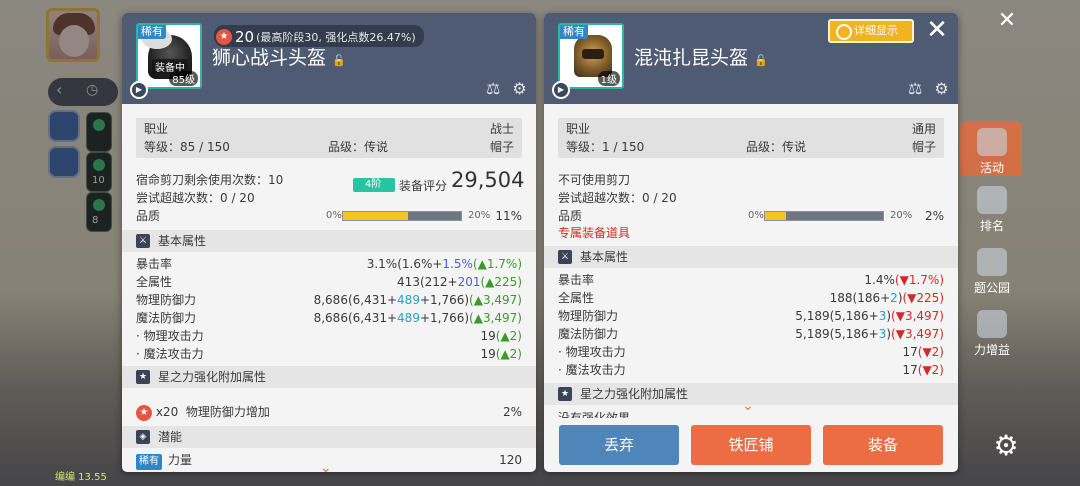 The width and height of the screenshot is (1080, 486). I want to click on settings-gear-icon: ⚙, so click(1006, 446).